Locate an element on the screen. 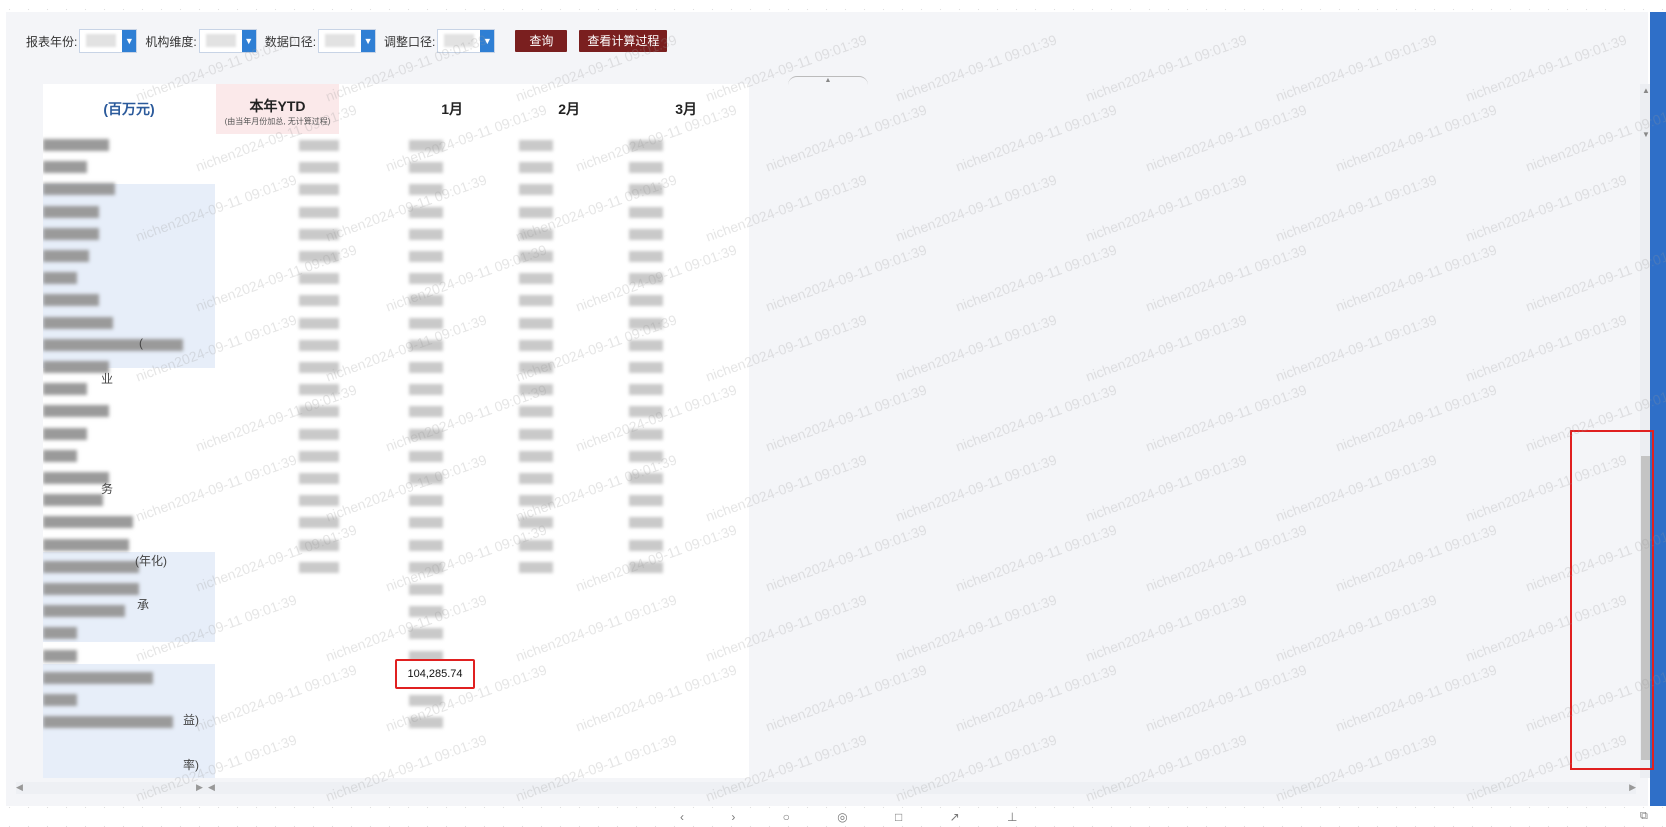 This screenshot has width=1666, height=827. ytd-header: 本年YTD (由当年月份加总, 无计算过程) is located at coordinates (277, 109).